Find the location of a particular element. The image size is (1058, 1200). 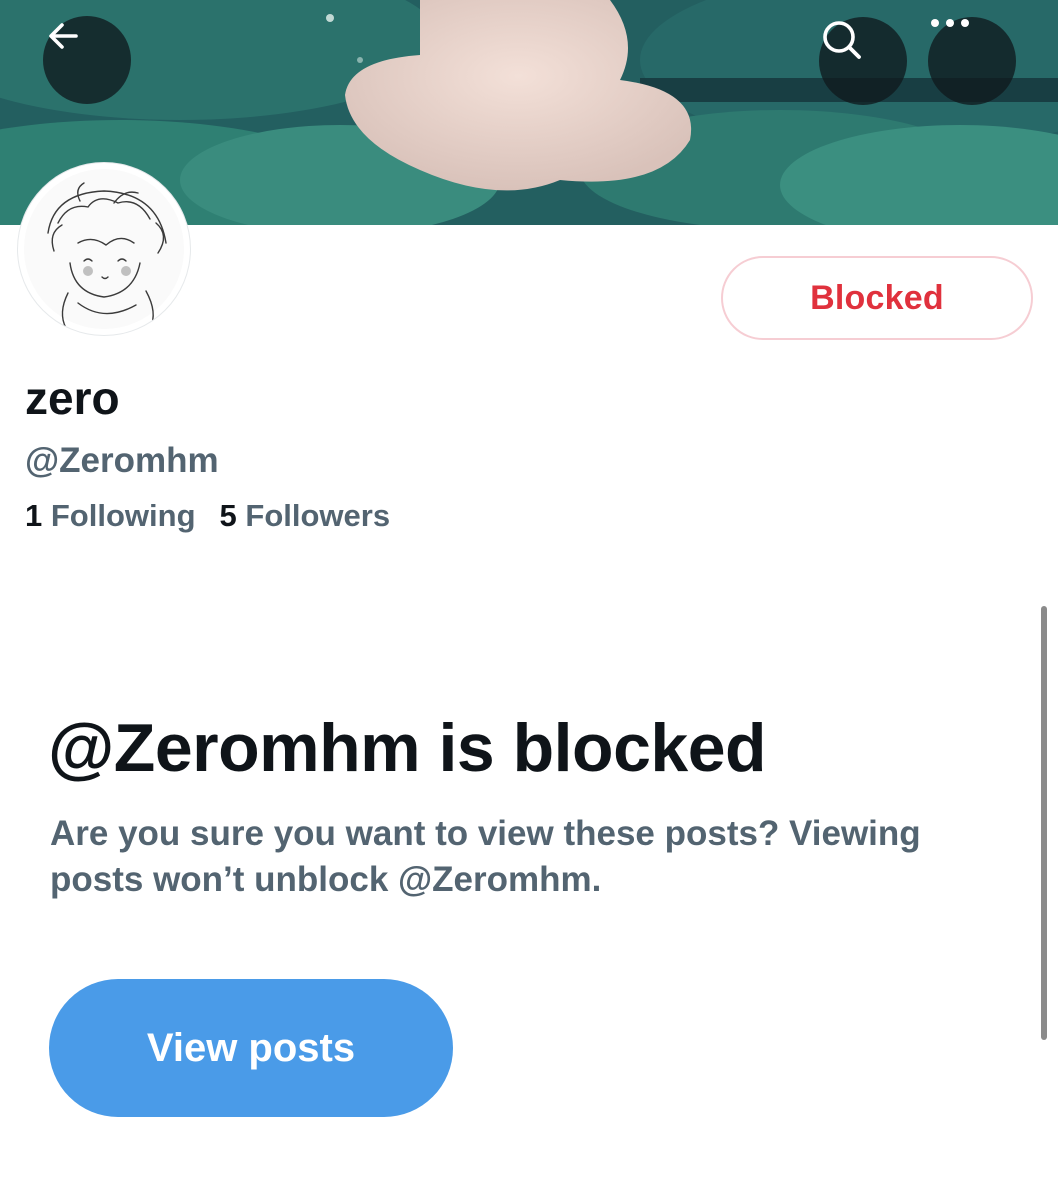

view-posts-button: View posts is located at coordinates (251, 1048).